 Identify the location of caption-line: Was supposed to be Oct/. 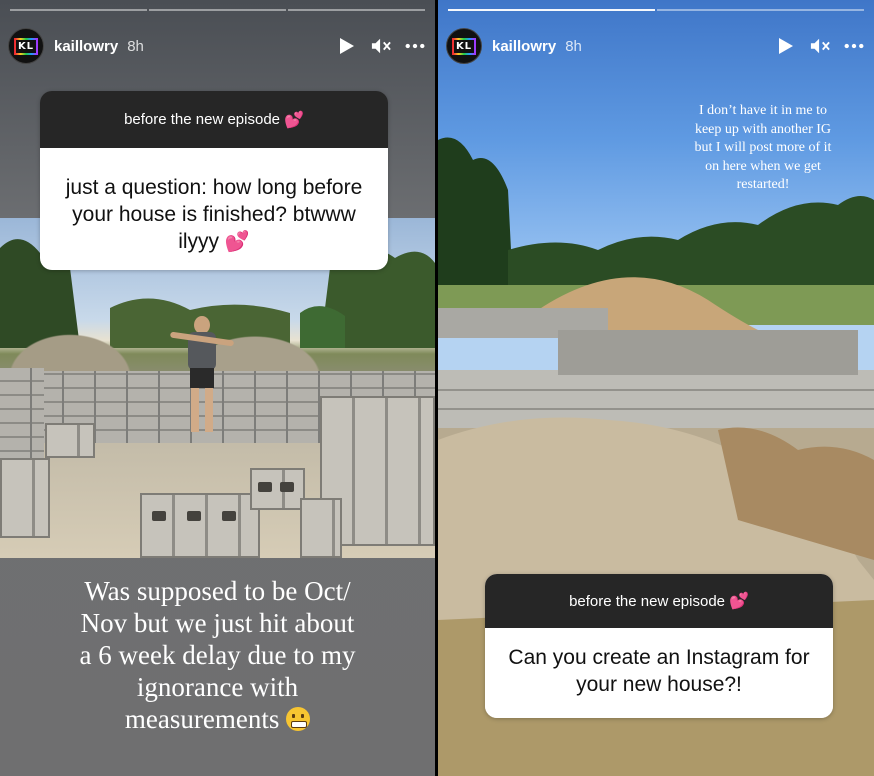
(217, 591).